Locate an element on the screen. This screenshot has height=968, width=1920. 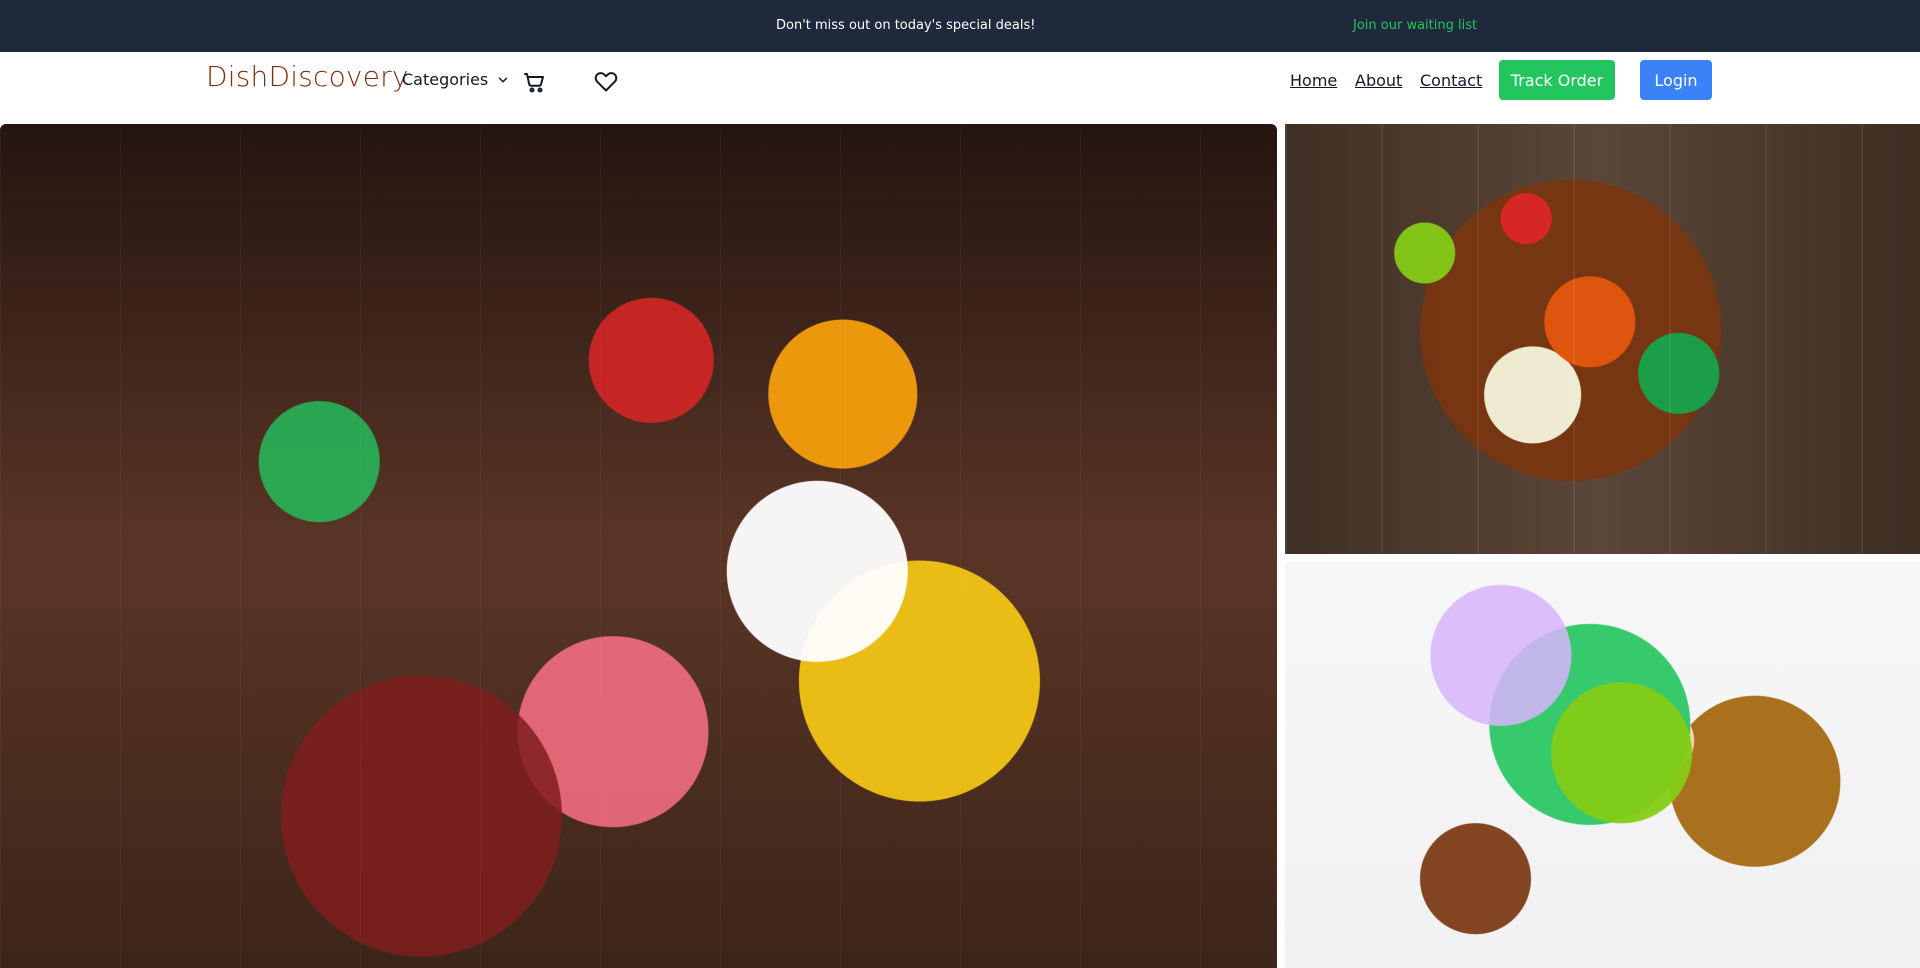
login-button: Login is located at coordinates (1676, 80).